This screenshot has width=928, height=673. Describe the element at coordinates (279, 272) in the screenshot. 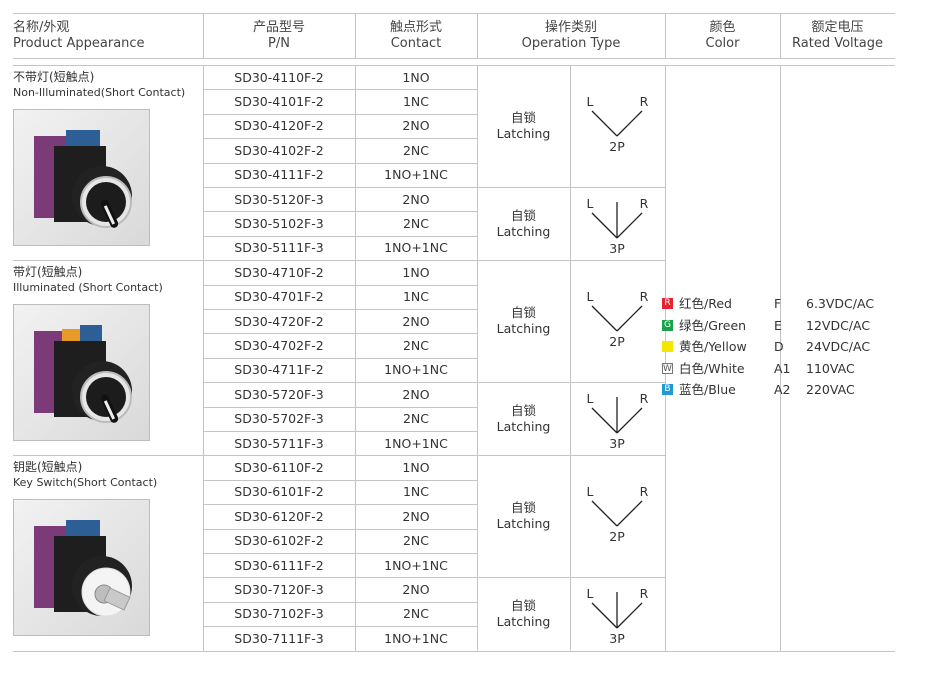

I see `part-number: SD30-4710F-2` at that location.